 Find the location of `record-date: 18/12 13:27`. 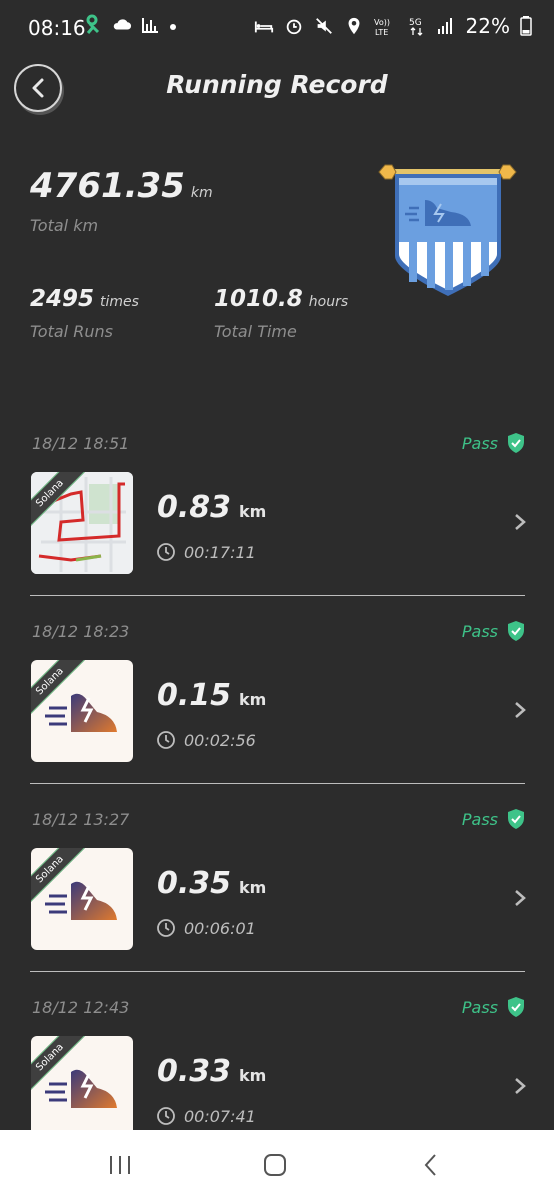

record-date: 18/12 13:27 is located at coordinates (81, 819).